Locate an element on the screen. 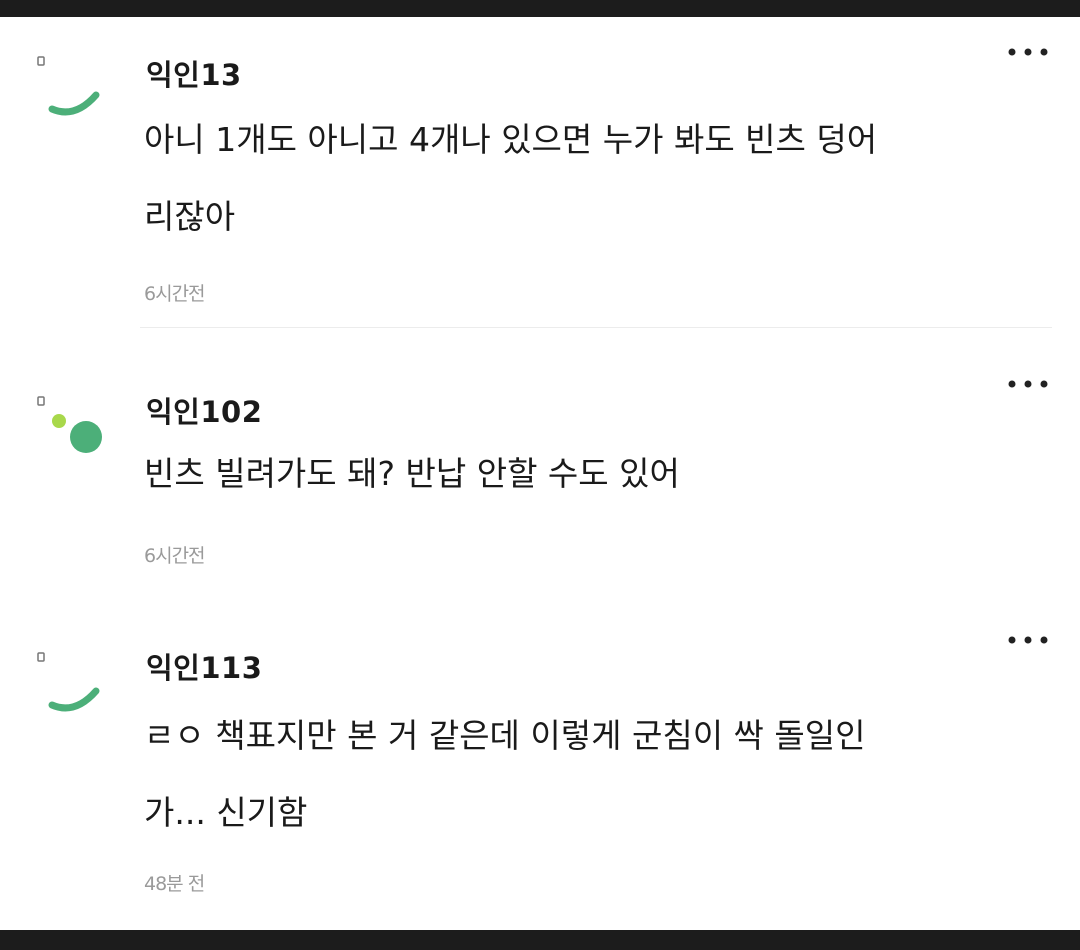 This screenshot has height=950, width=1080. comment-text-line: ㄹㅇ 책표지만 본 거 같은데 이렇게 군침이 싹 돌일인 is located at coordinates (505, 735).